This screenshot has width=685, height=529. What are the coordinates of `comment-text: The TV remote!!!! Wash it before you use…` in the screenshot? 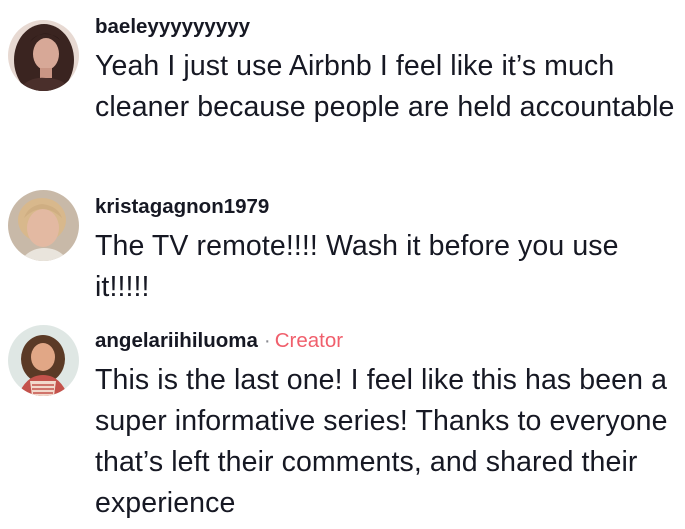 It's located at (357, 266).